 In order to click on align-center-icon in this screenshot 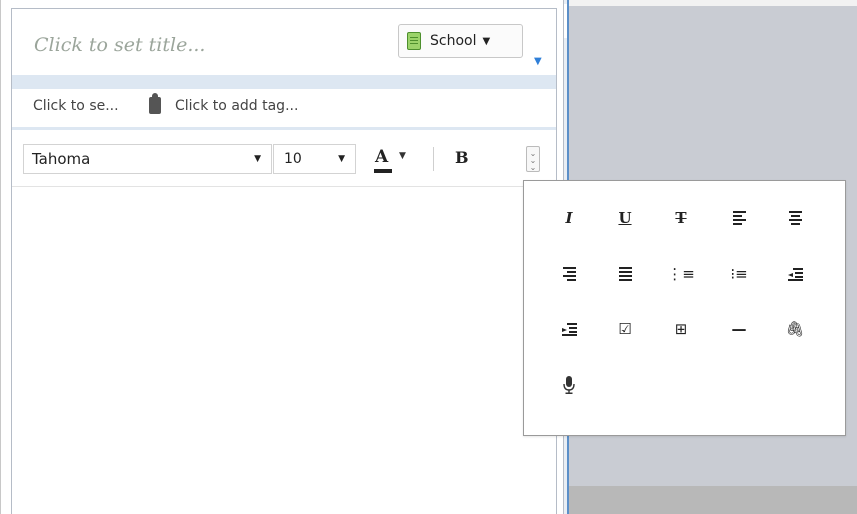, I will do `click(795, 218)`.